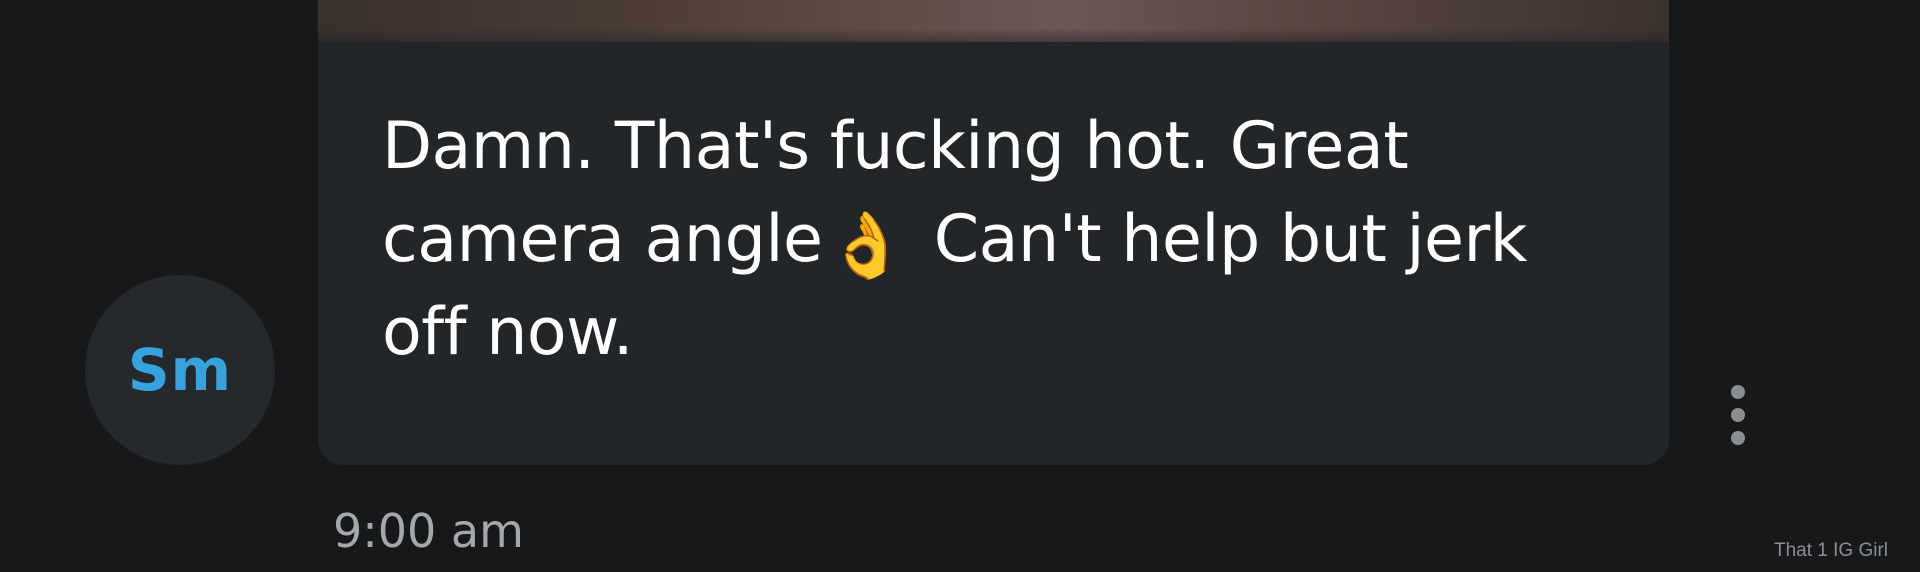 The image size is (1920, 572). What do you see at coordinates (1830, 550) in the screenshot?
I see `watermark: That 1 IG Girl` at bounding box center [1830, 550].